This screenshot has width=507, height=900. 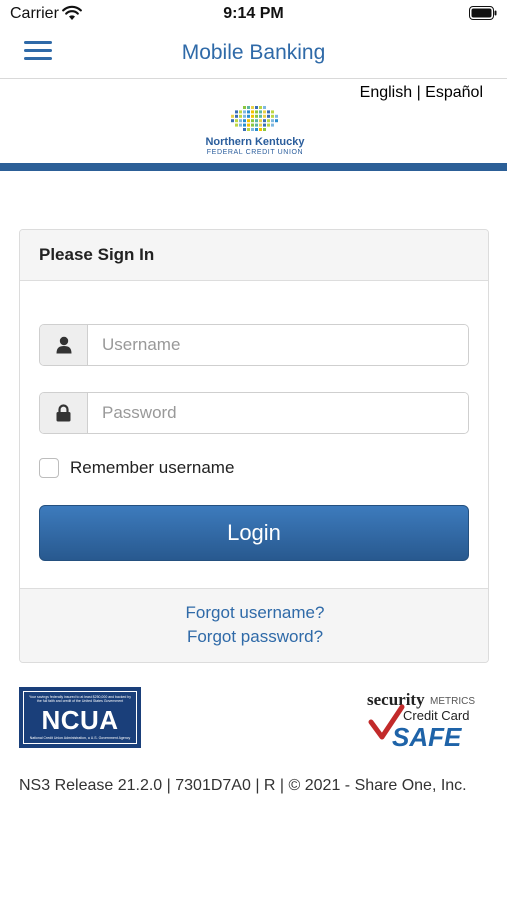 I want to click on remember-username-label: Remember username, so click(x=152, y=468).